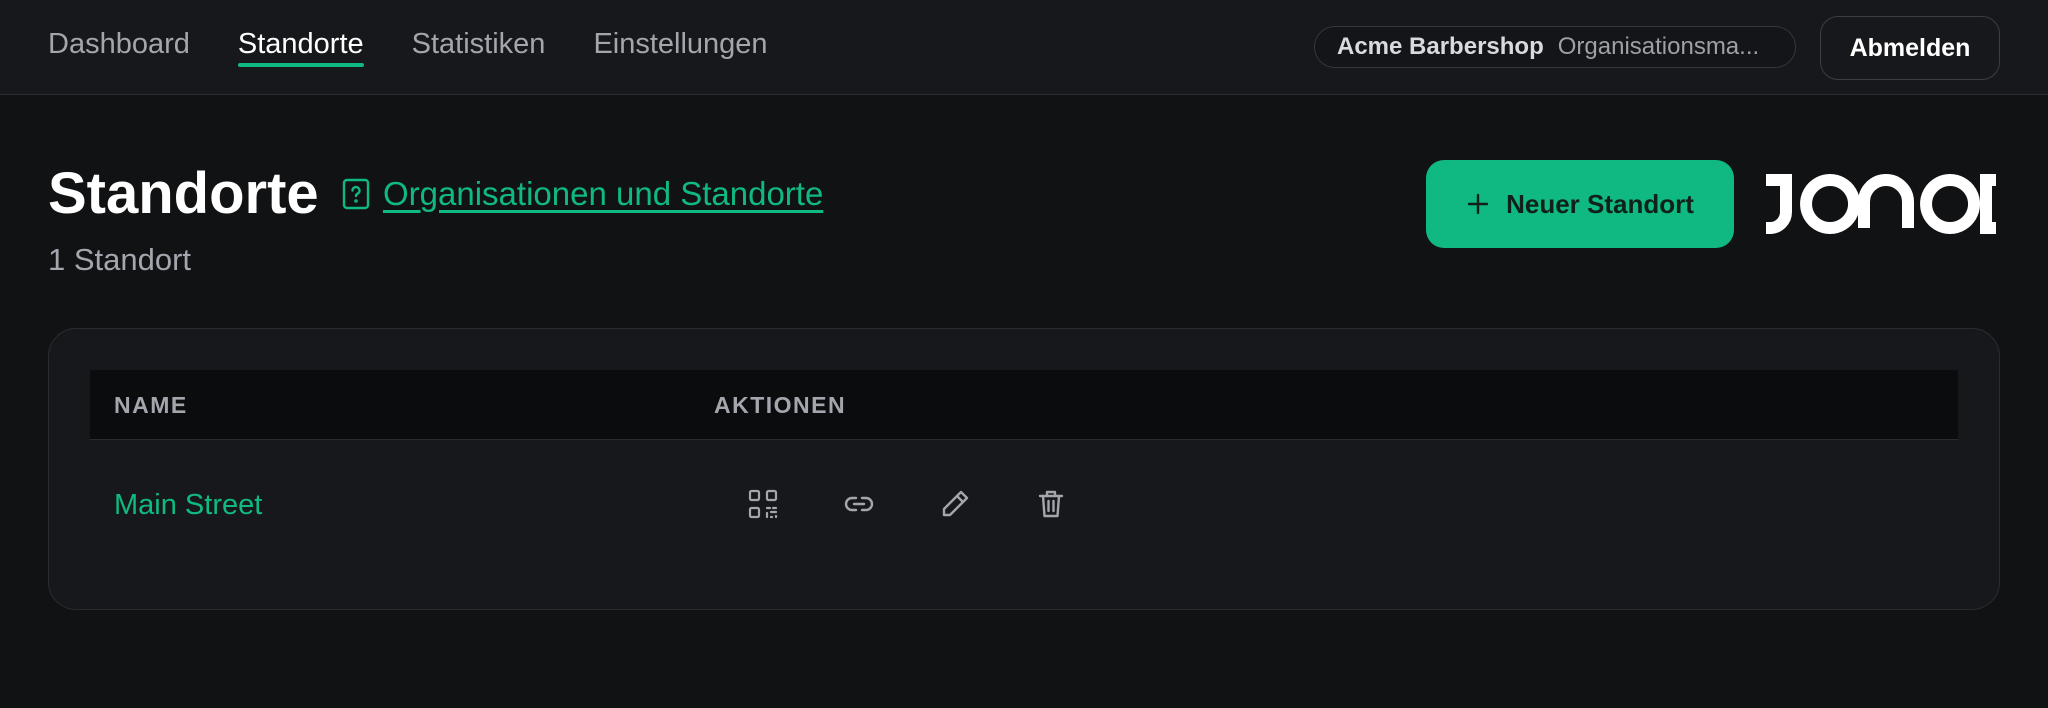  Describe the element at coordinates (188, 505) in the screenshot. I see `location-name-link: Main Street` at that location.